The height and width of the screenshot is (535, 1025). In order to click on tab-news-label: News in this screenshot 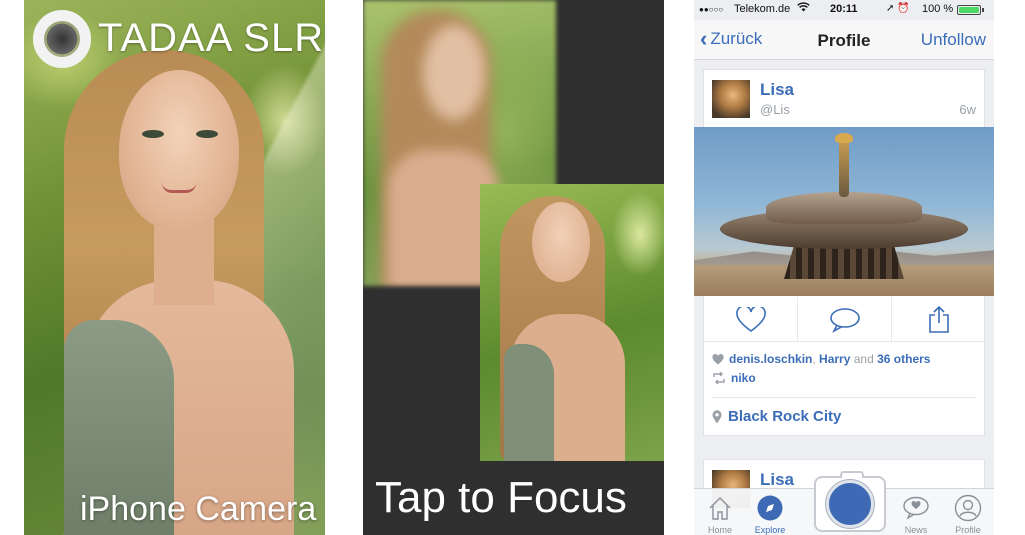, I will do `click(916, 530)`.